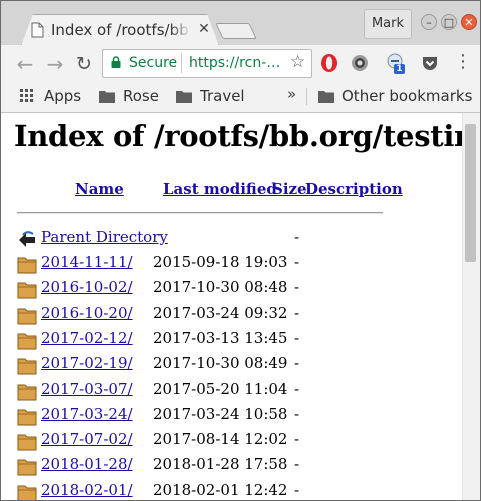 The width and height of the screenshot is (481, 501). I want to click on folder-link: 2018-01-28/, so click(87, 464).